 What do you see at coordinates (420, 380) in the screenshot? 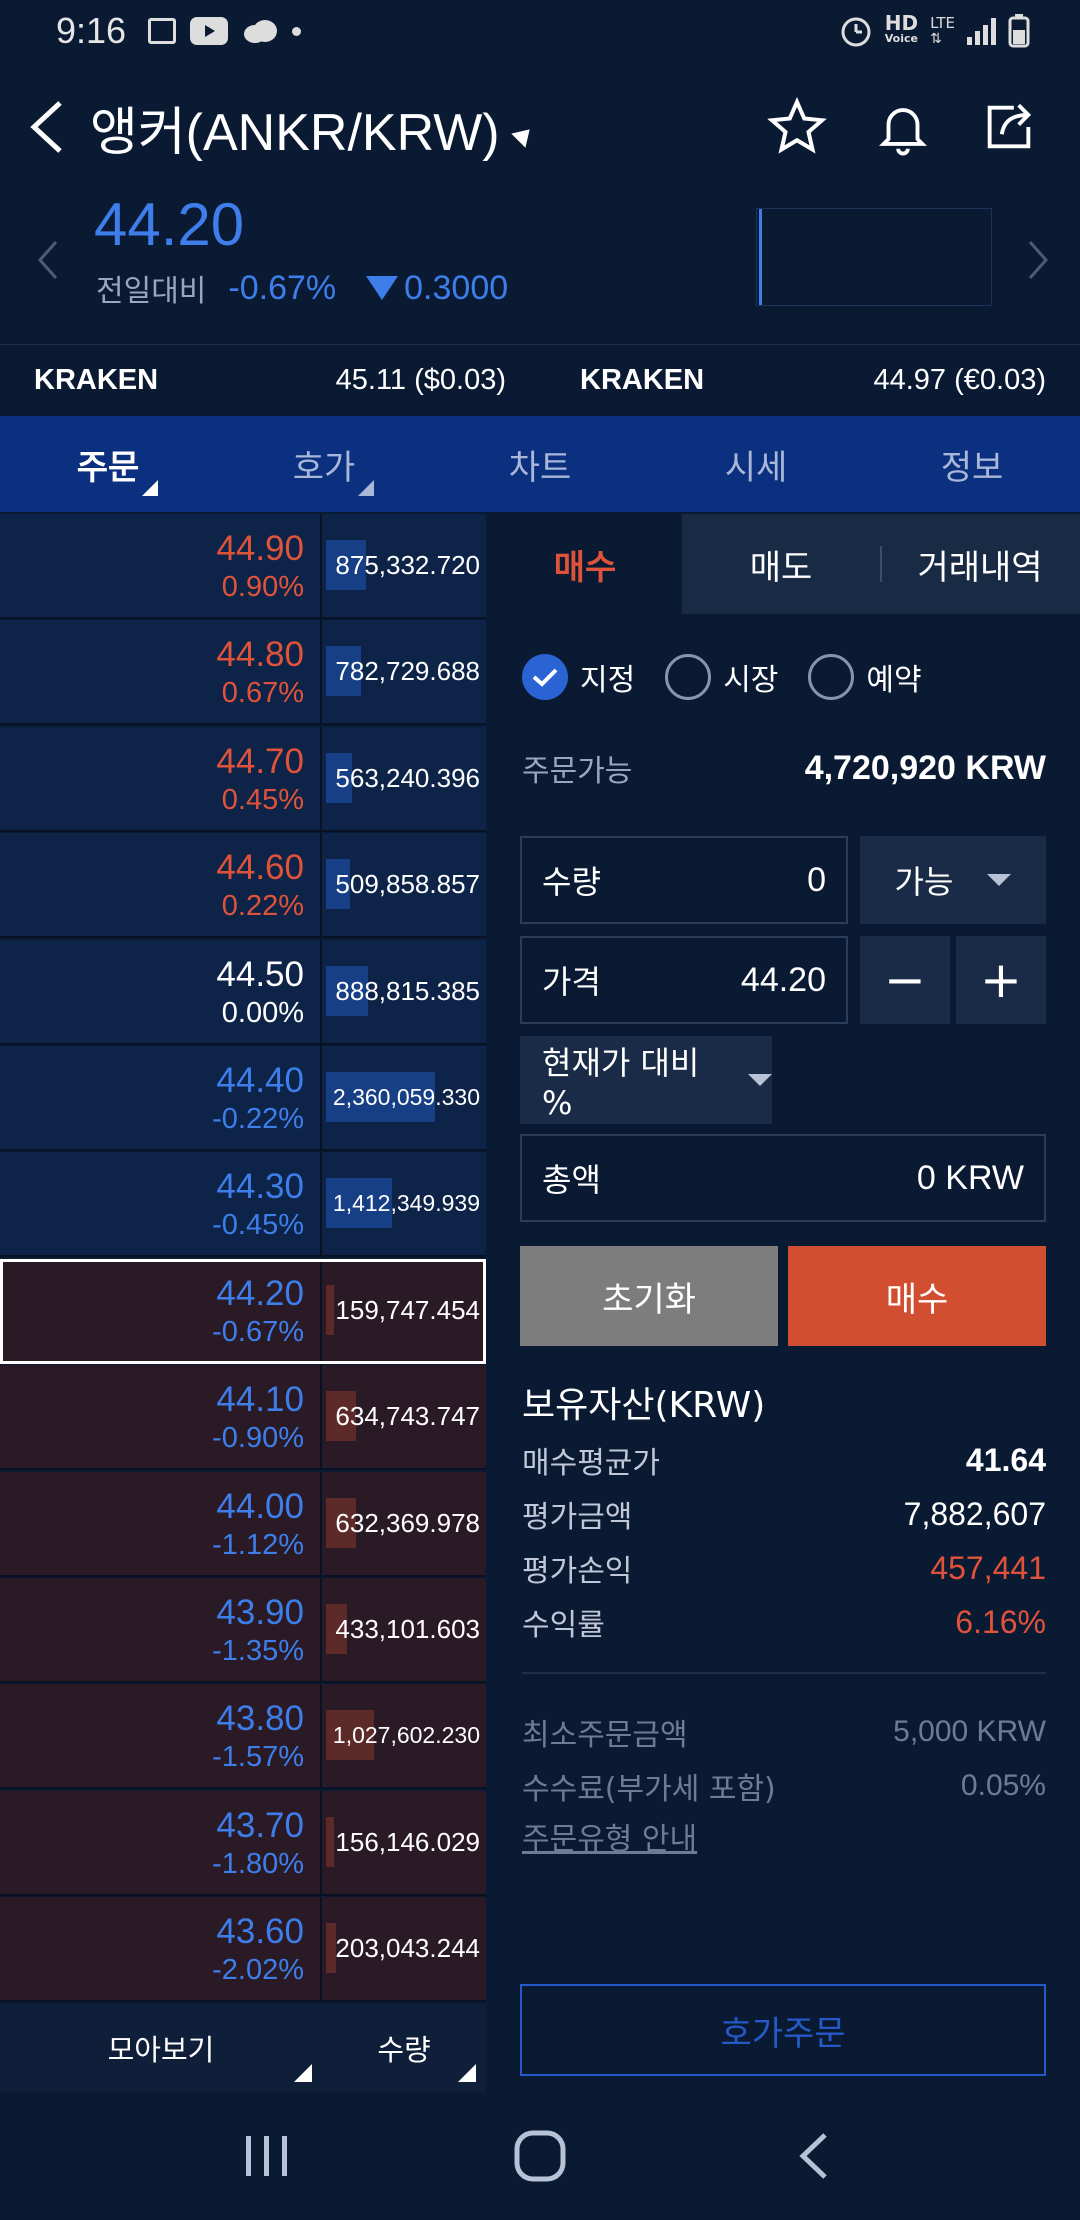
I see `exchange-value: 45.11 ($0.03)` at bounding box center [420, 380].